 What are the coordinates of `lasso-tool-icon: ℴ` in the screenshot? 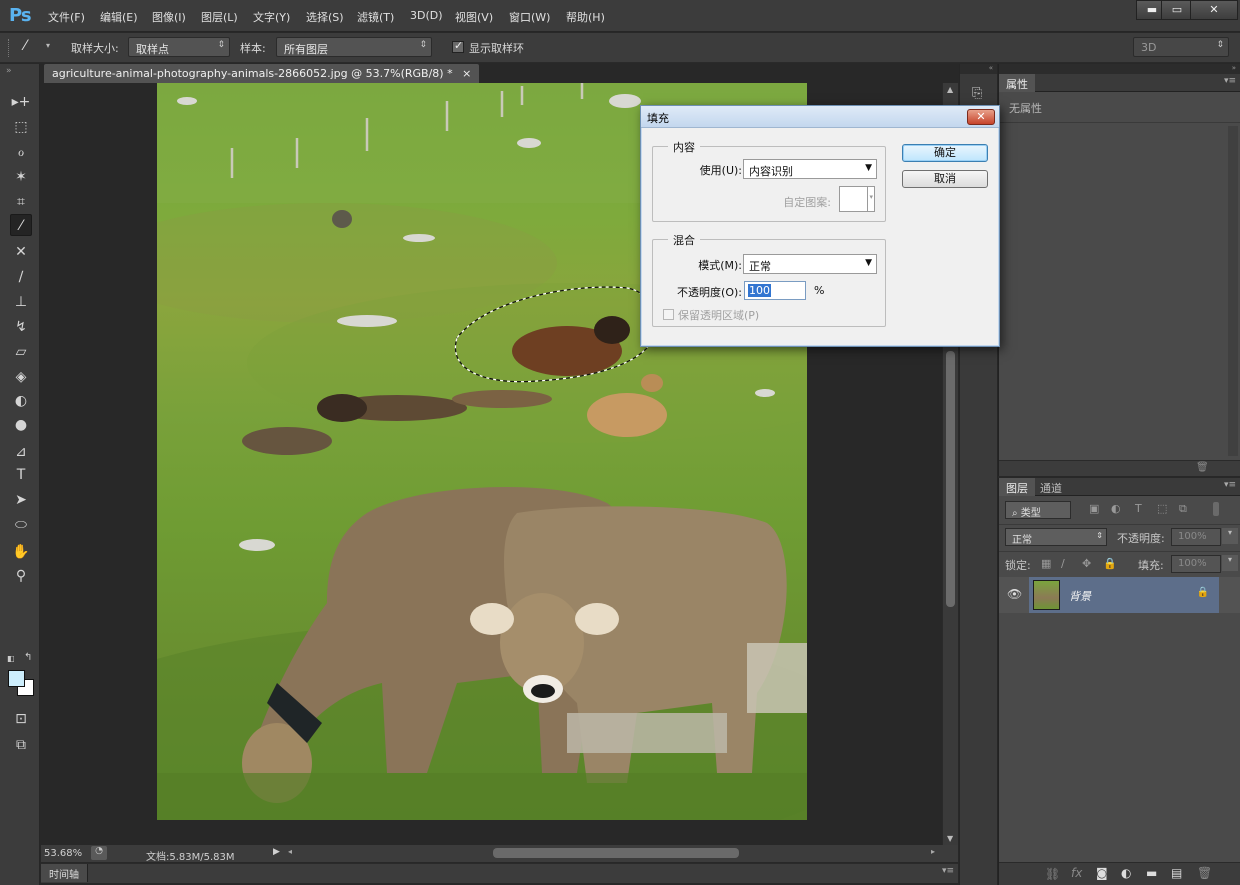 It's located at (21, 152).